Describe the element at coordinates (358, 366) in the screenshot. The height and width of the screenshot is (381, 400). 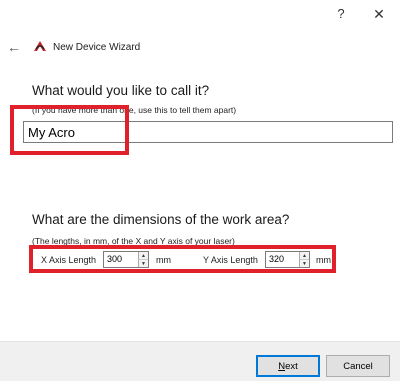
I see `cancel-button: Cancel` at that location.